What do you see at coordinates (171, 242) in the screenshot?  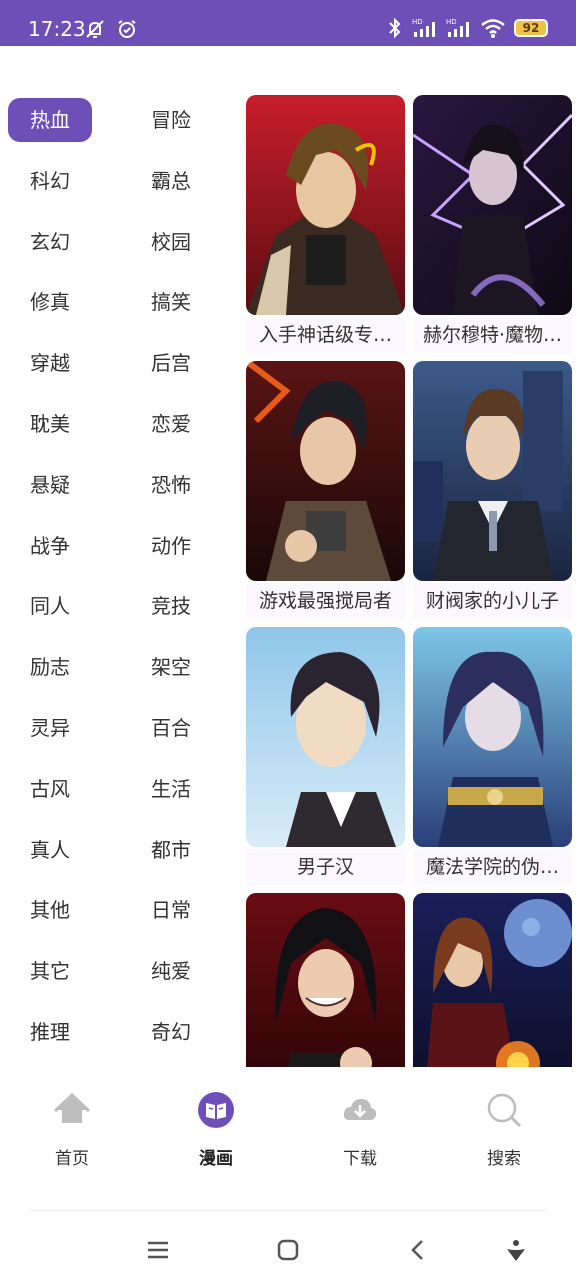 I see `category-item: 校园` at bounding box center [171, 242].